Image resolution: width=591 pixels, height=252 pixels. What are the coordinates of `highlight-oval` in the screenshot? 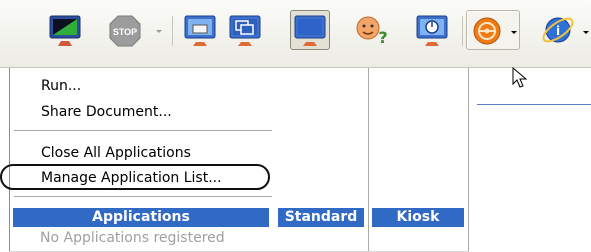 It's located at (135, 177).